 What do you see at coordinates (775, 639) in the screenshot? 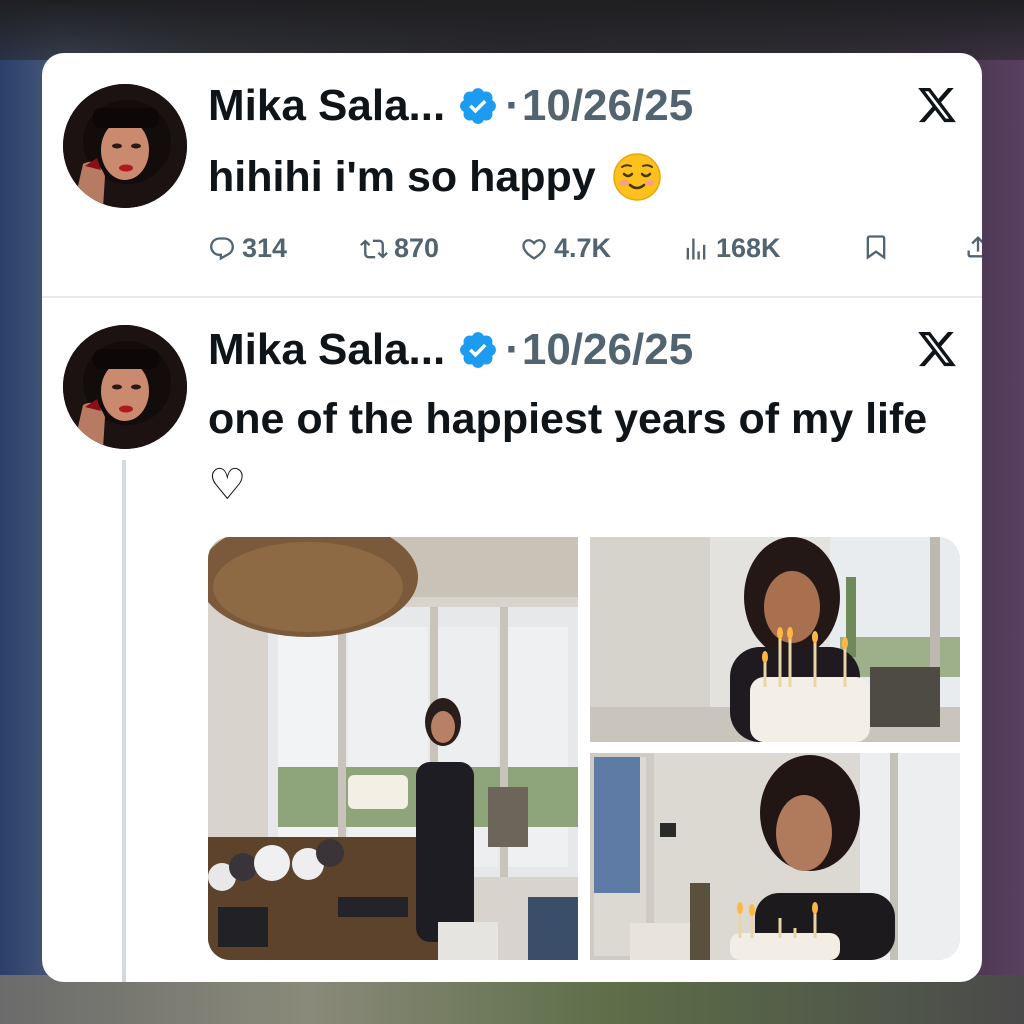
I see `photo-candles-cake` at bounding box center [775, 639].